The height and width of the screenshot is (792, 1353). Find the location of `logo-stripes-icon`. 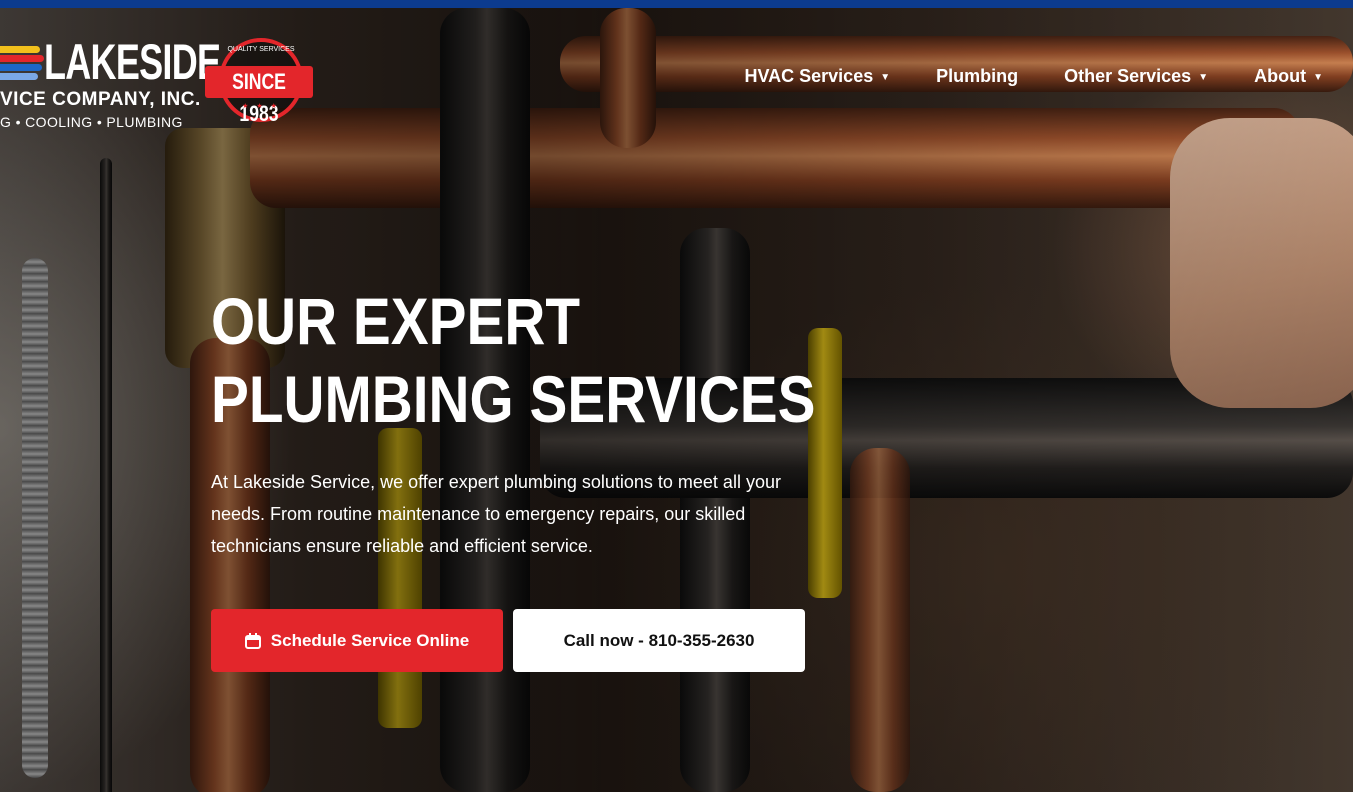

logo-stripes-icon is located at coordinates (22, 64).